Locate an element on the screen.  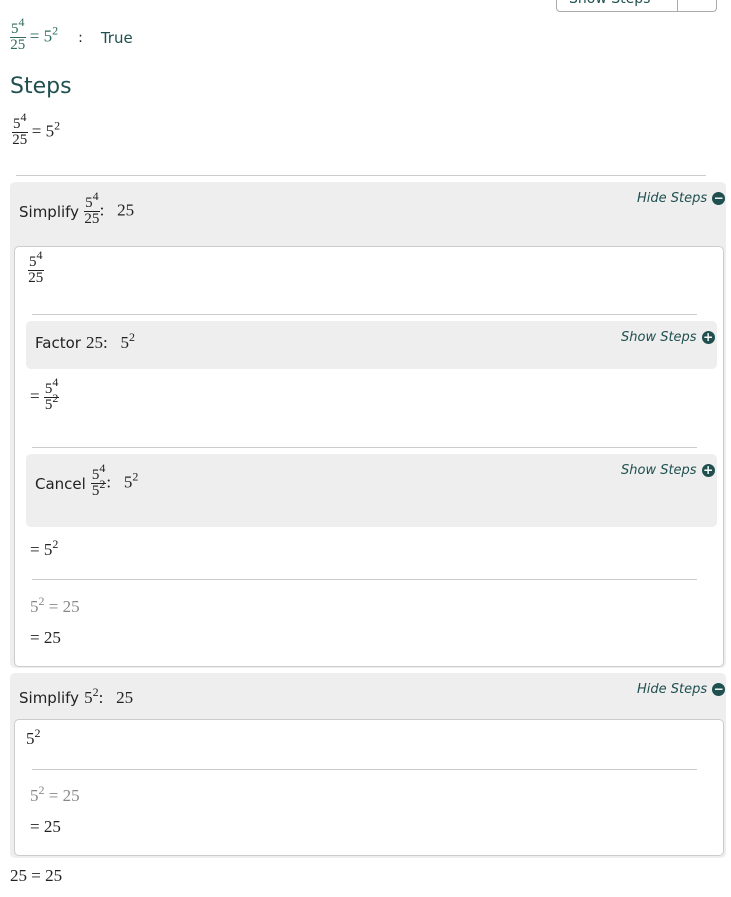
simplify1-num-exp: 4 is located at coordinates (95, 196).